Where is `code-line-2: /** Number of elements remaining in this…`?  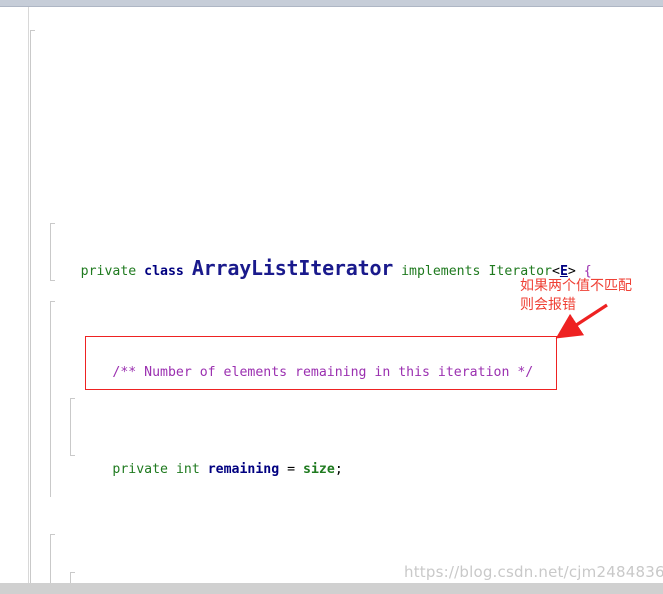
code-line-2: /** Number of elements remaining in this… is located at coordinates (331, 362).